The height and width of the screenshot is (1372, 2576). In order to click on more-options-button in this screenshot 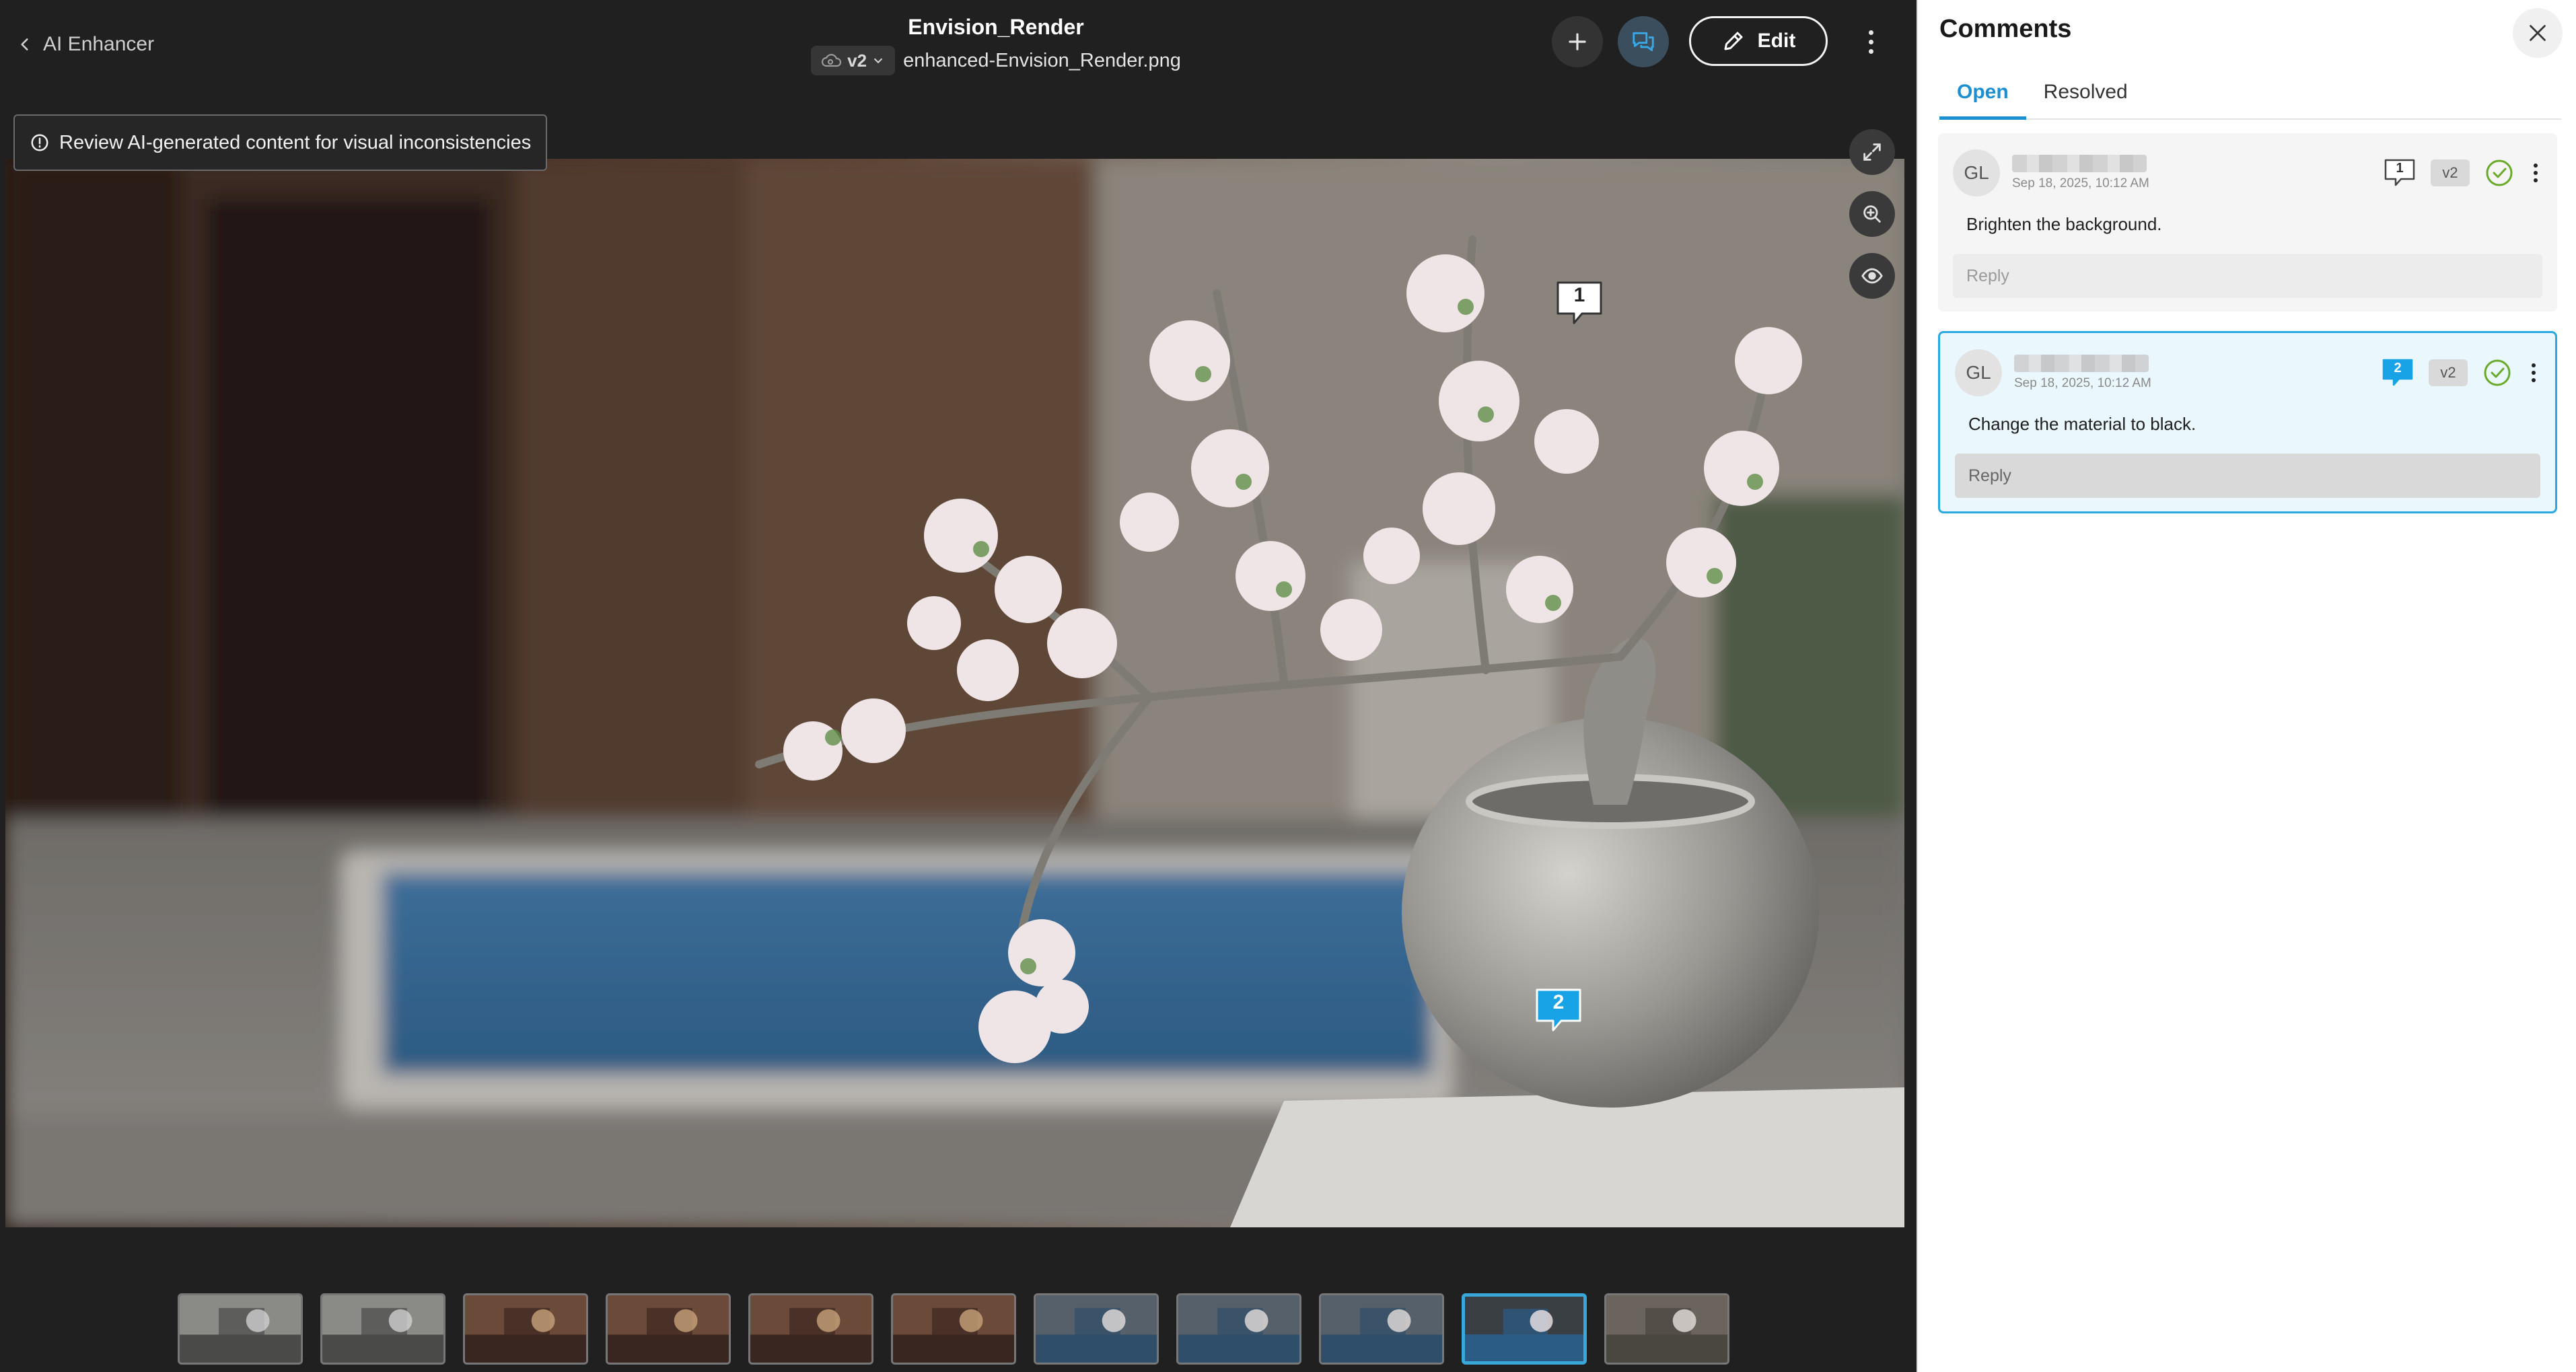, I will do `click(1871, 42)`.